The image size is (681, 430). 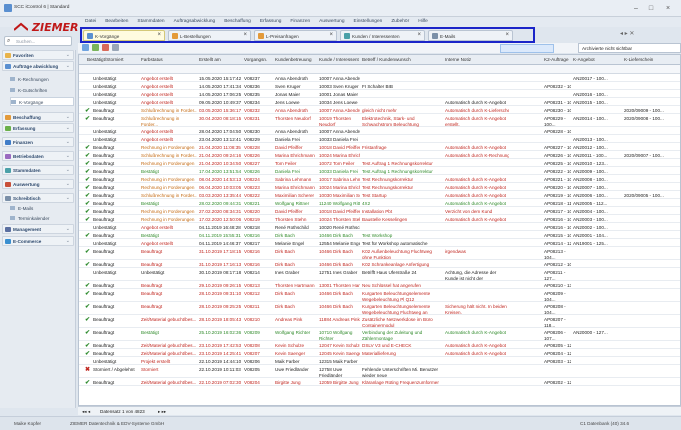 What do you see at coordinates (42, 90) in the screenshot?
I see `sidebar-item: K-Gutschriften` at bounding box center [42, 90].